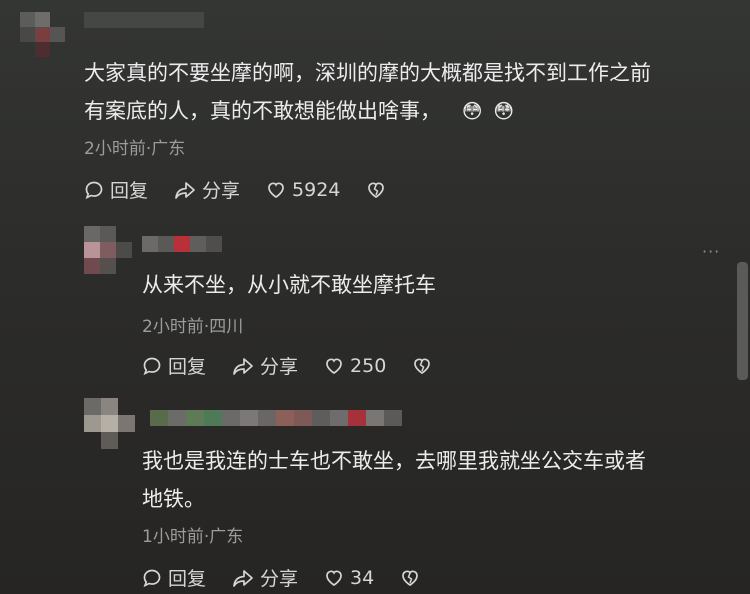 The image size is (750, 594). I want to click on comment-timestamp-location: 2小时前·四川, so click(193, 327).